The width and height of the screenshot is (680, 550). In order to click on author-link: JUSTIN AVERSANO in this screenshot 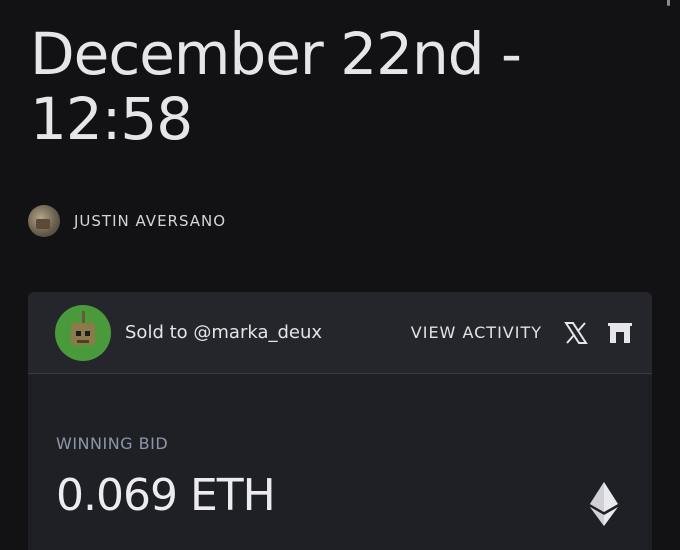, I will do `click(127, 221)`.